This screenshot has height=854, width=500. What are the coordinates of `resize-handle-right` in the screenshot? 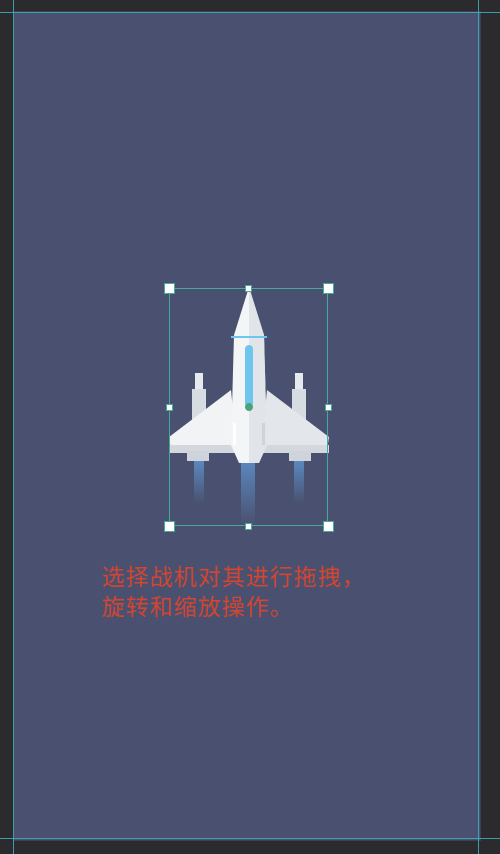 It's located at (328, 407).